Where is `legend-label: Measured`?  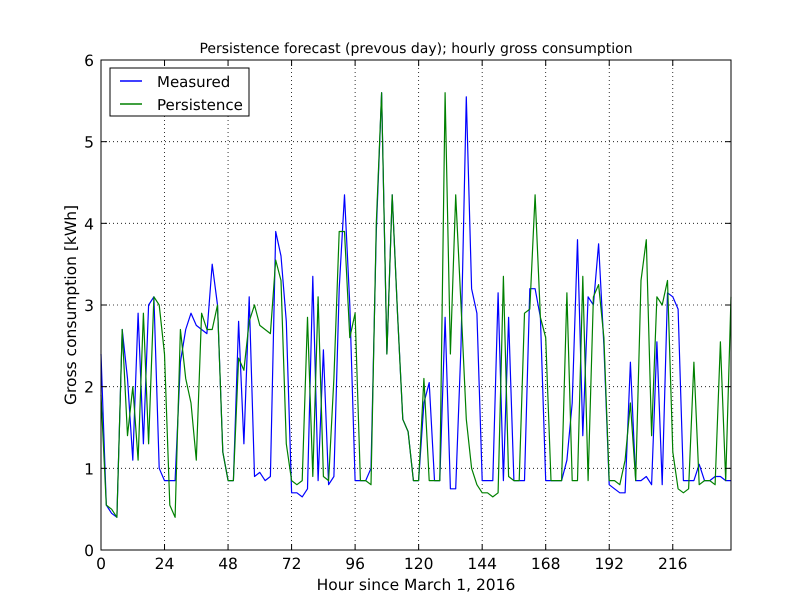 legend-label: Measured is located at coordinates (193, 82).